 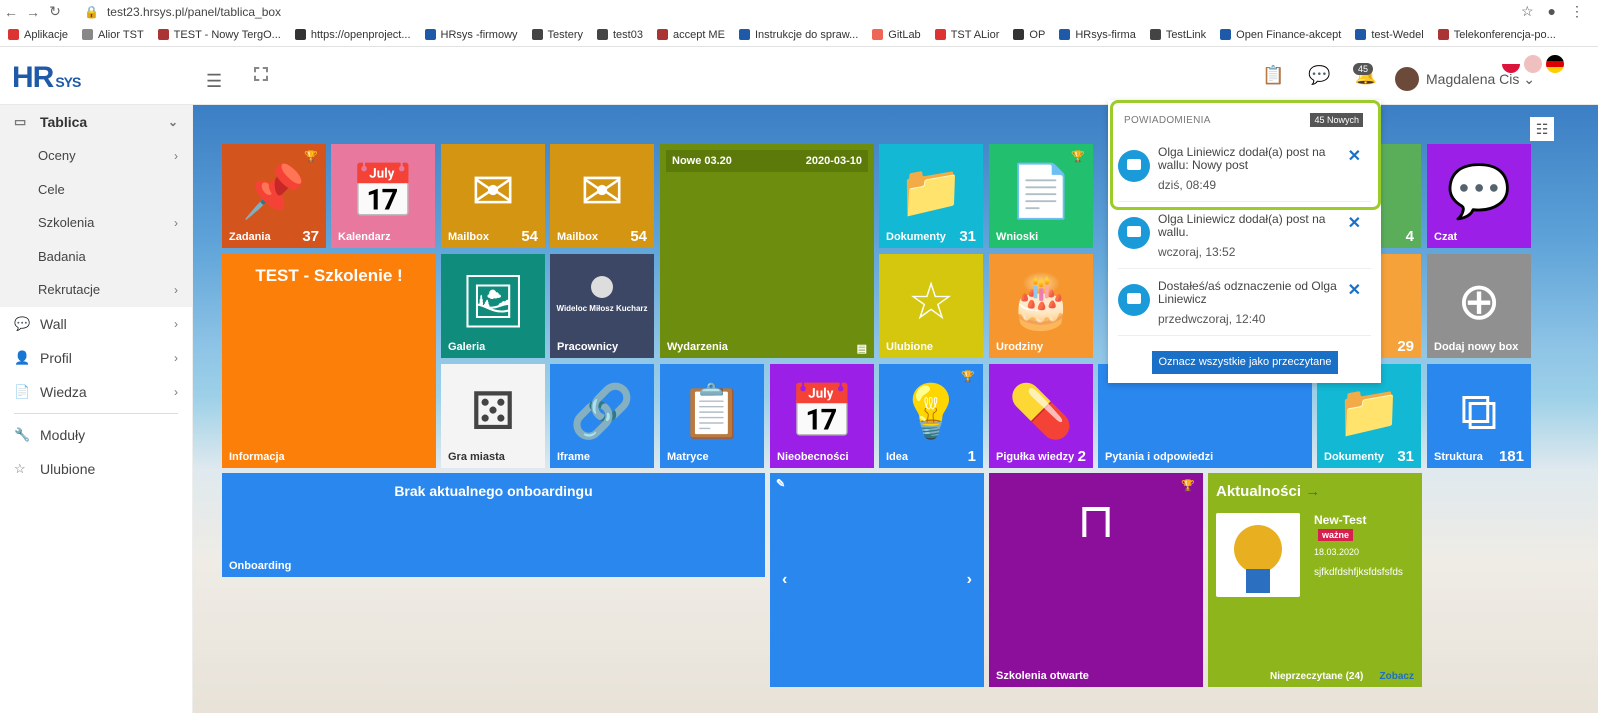 What do you see at coordinates (33, 12) in the screenshot?
I see `forward-icon: →` at bounding box center [33, 12].